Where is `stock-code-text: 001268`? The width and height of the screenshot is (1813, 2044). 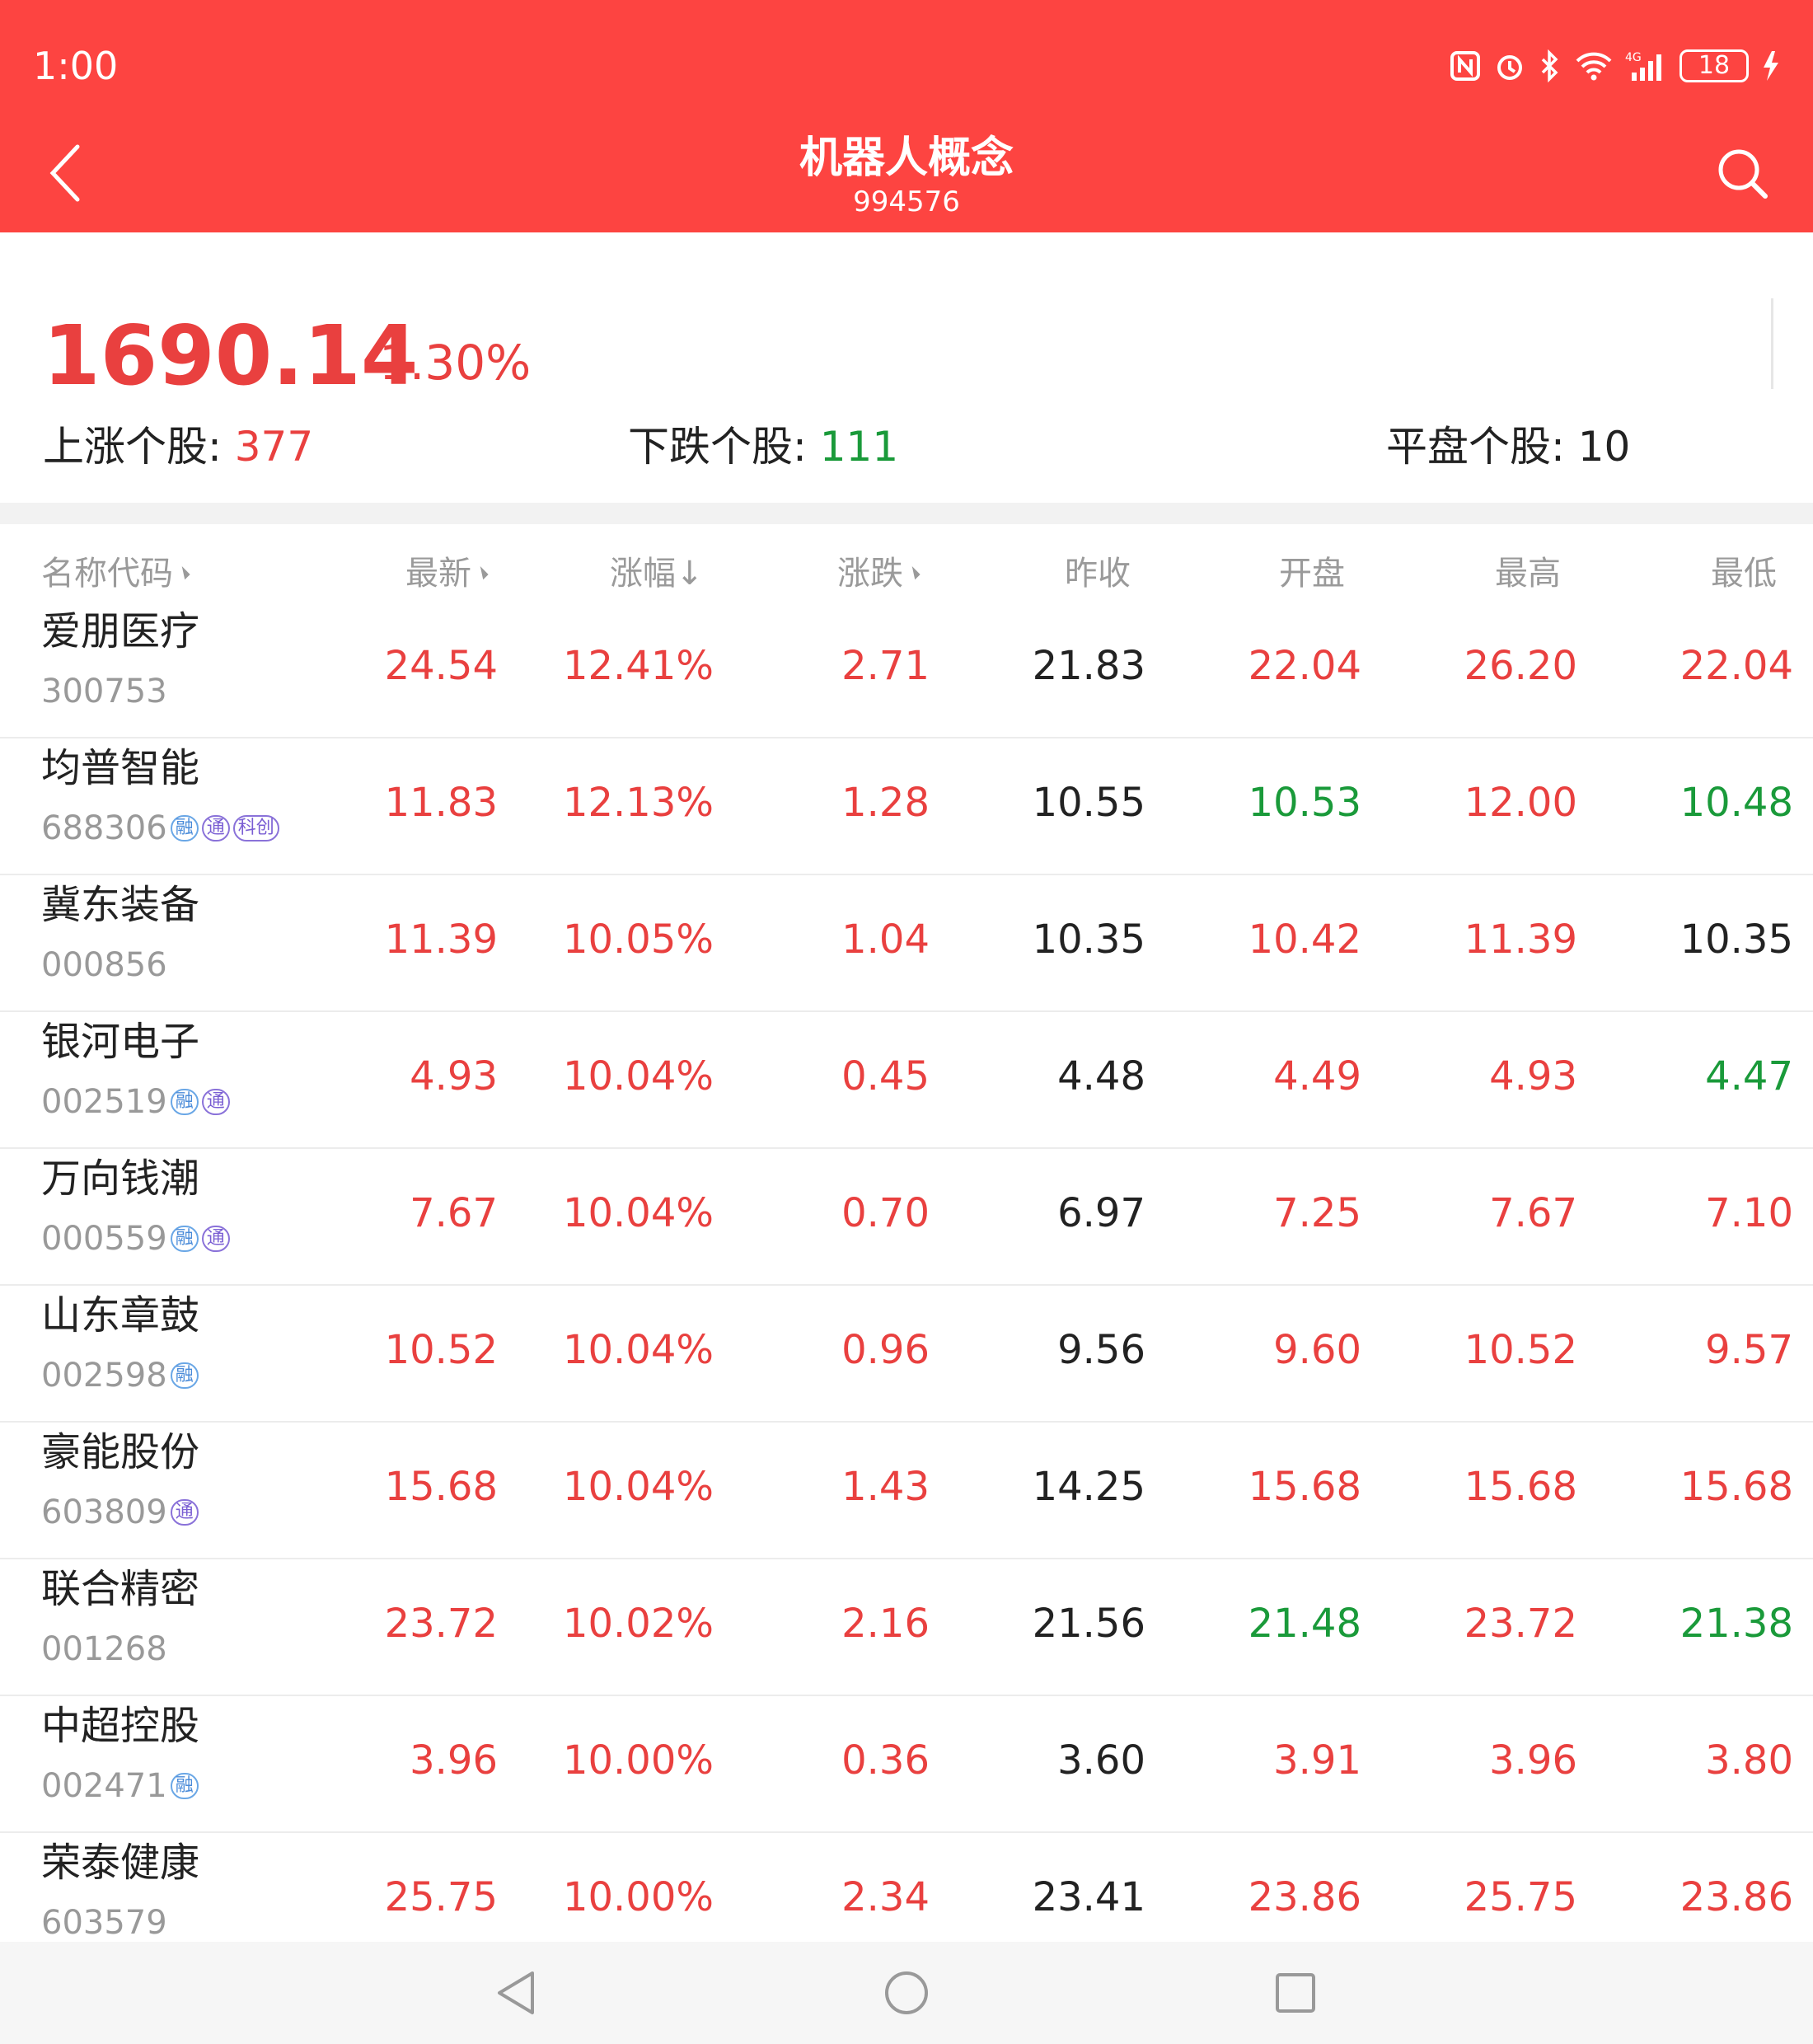
stock-code-text: 001268 is located at coordinates (104, 1649).